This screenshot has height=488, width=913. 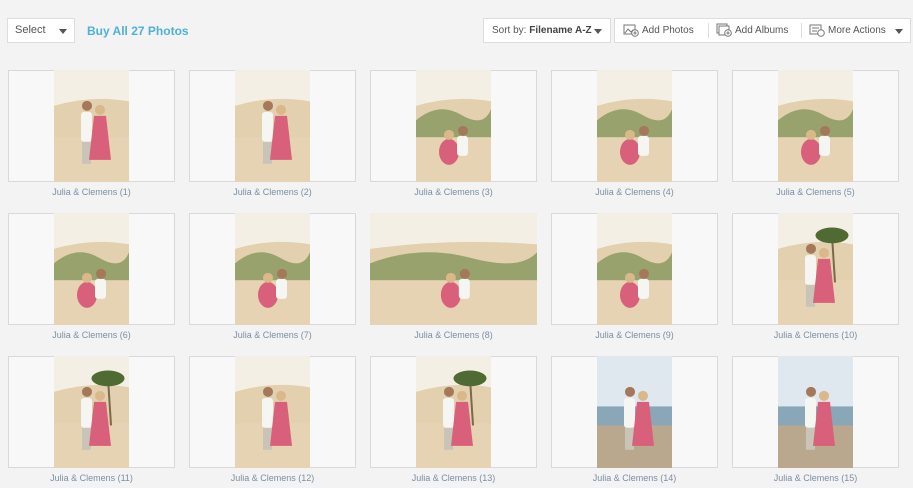 What do you see at coordinates (272, 192) in the screenshot?
I see `photo-caption: Julia & Clemens (2)` at bounding box center [272, 192].